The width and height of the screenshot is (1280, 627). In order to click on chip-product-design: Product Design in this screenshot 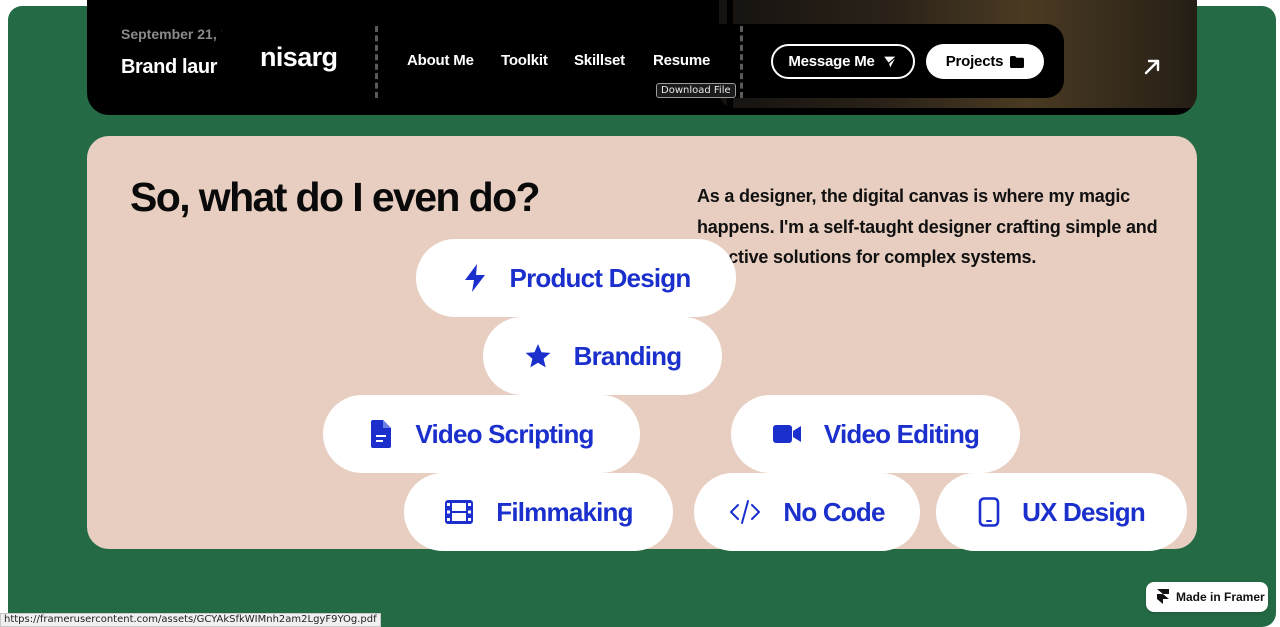, I will do `click(576, 278)`.